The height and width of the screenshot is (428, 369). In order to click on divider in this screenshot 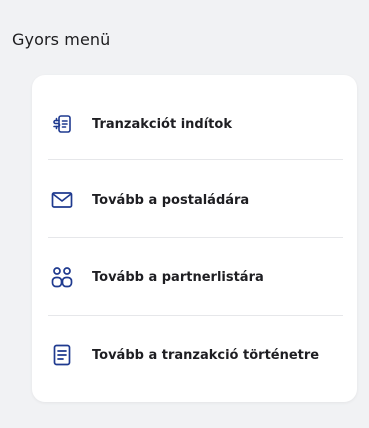, I will do `click(195, 159)`.